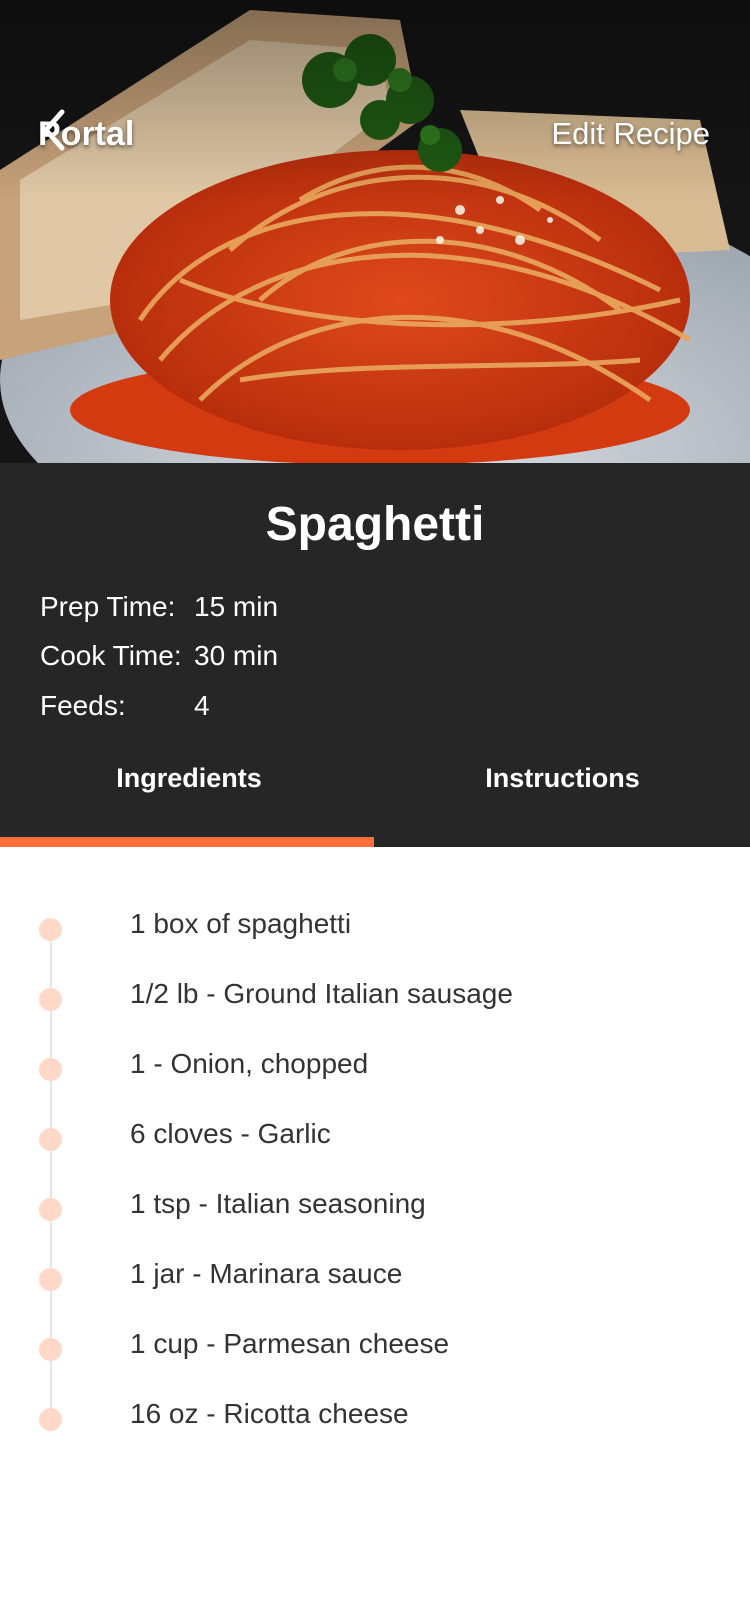  What do you see at coordinates (54, 130) in the screenshot?
I see `chevron-left-icon` at bounding box center [54, 130].